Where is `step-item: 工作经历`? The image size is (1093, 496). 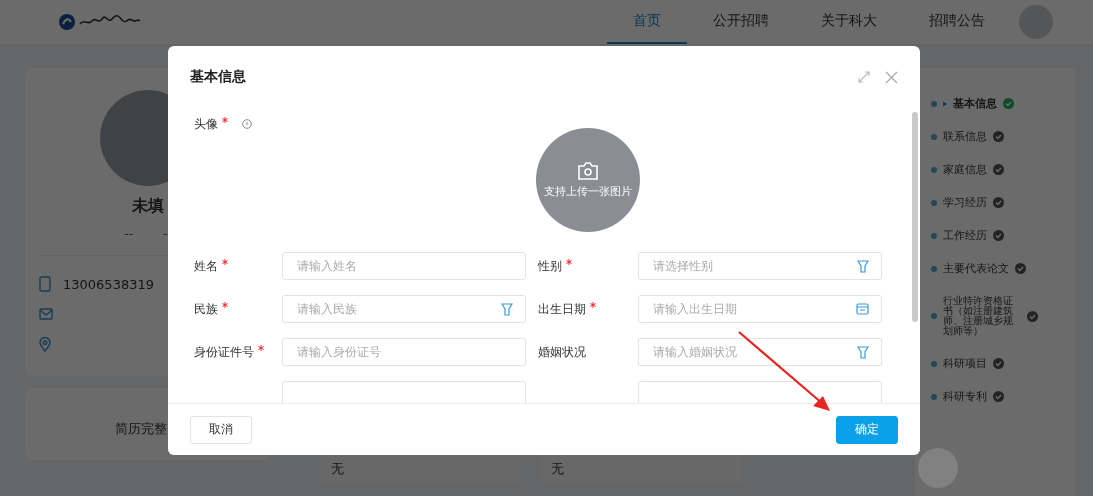 step-item: 工作经历 is located at coordinates (998, 235).